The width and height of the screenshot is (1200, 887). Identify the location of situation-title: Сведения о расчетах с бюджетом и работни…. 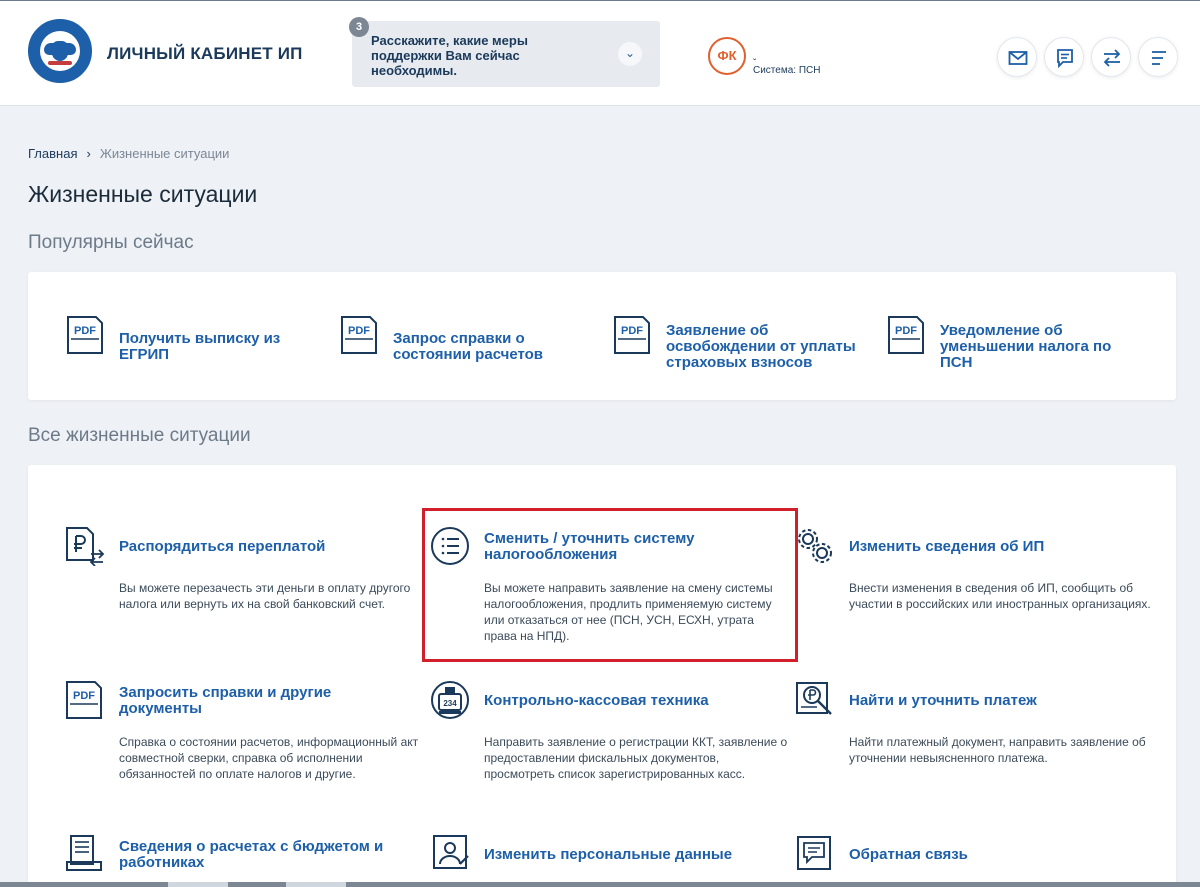
(251, 854).